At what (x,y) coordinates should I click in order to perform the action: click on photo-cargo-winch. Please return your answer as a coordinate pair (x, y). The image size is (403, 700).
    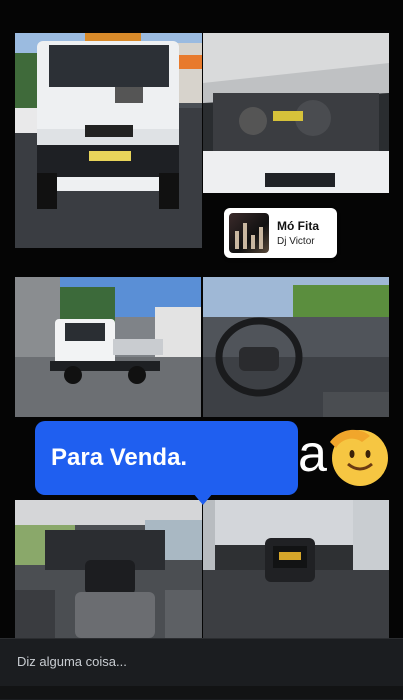
    Looking at the image, I should click on (296, 569).